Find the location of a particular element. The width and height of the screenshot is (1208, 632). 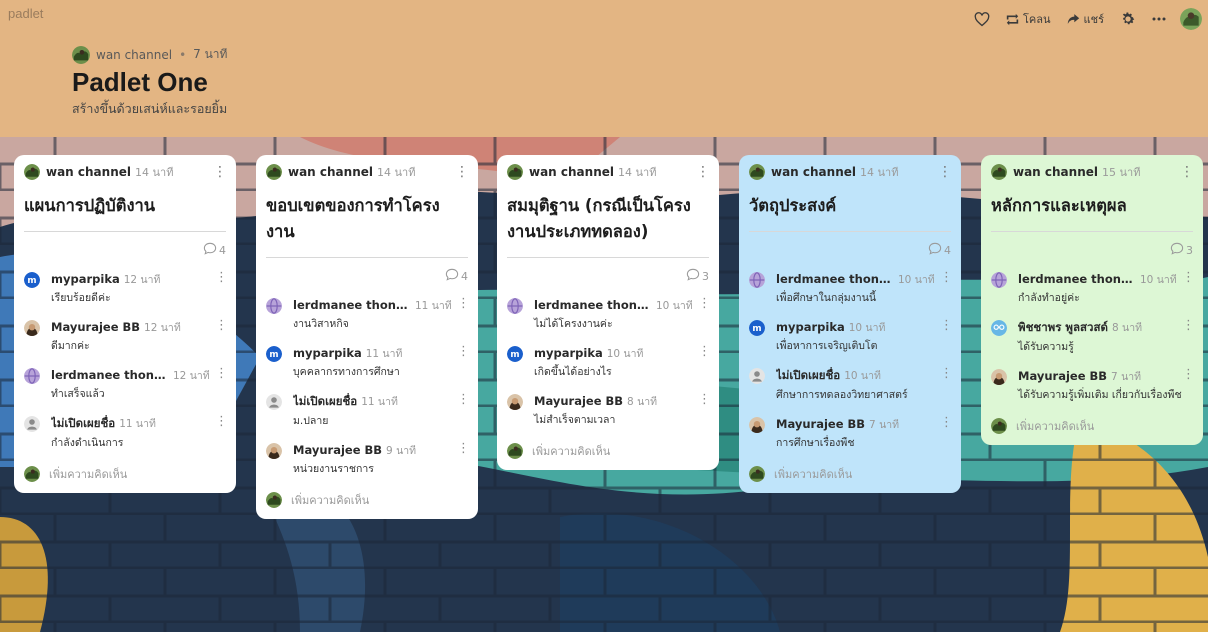

more-icon is located at coordinates (1159, 19).